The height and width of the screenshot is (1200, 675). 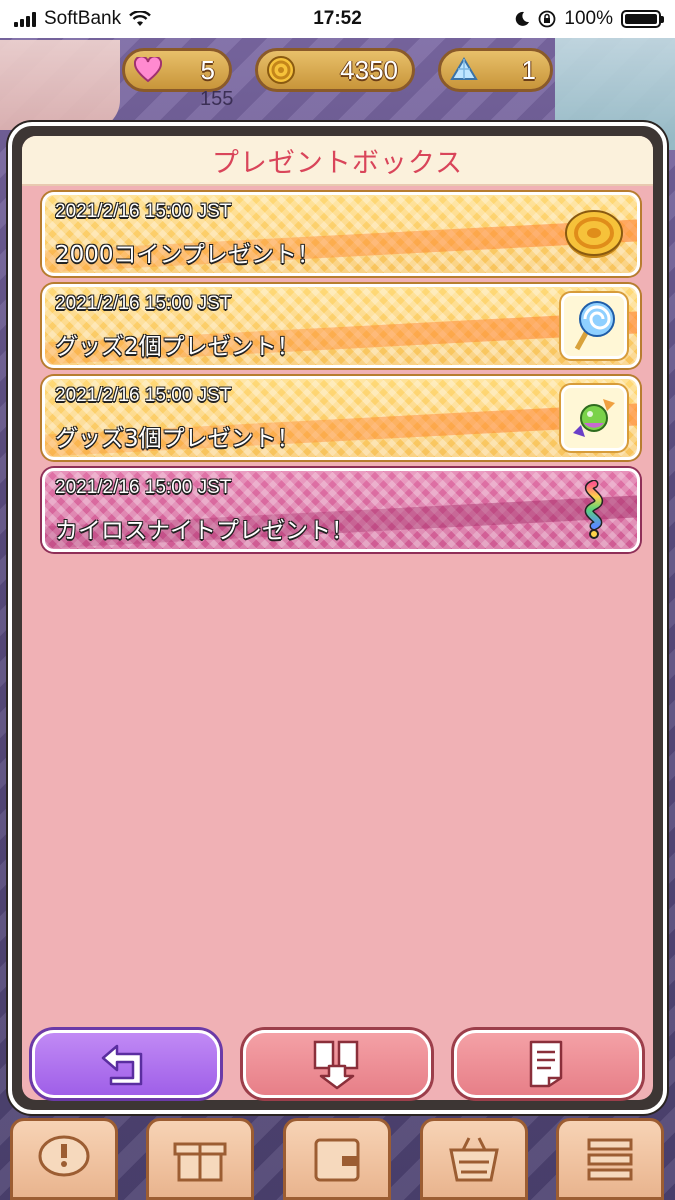 I want to click on back-button, so click(x=126, y=1064).